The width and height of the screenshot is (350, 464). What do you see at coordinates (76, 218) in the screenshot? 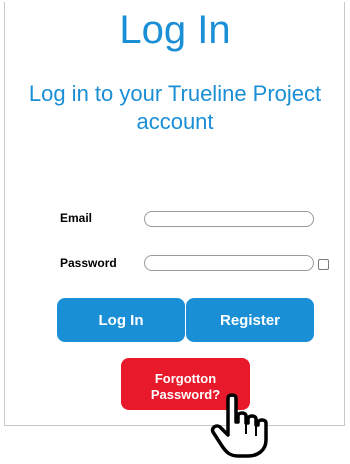
I see `email-label: Email` at bounding box center [76, 218].